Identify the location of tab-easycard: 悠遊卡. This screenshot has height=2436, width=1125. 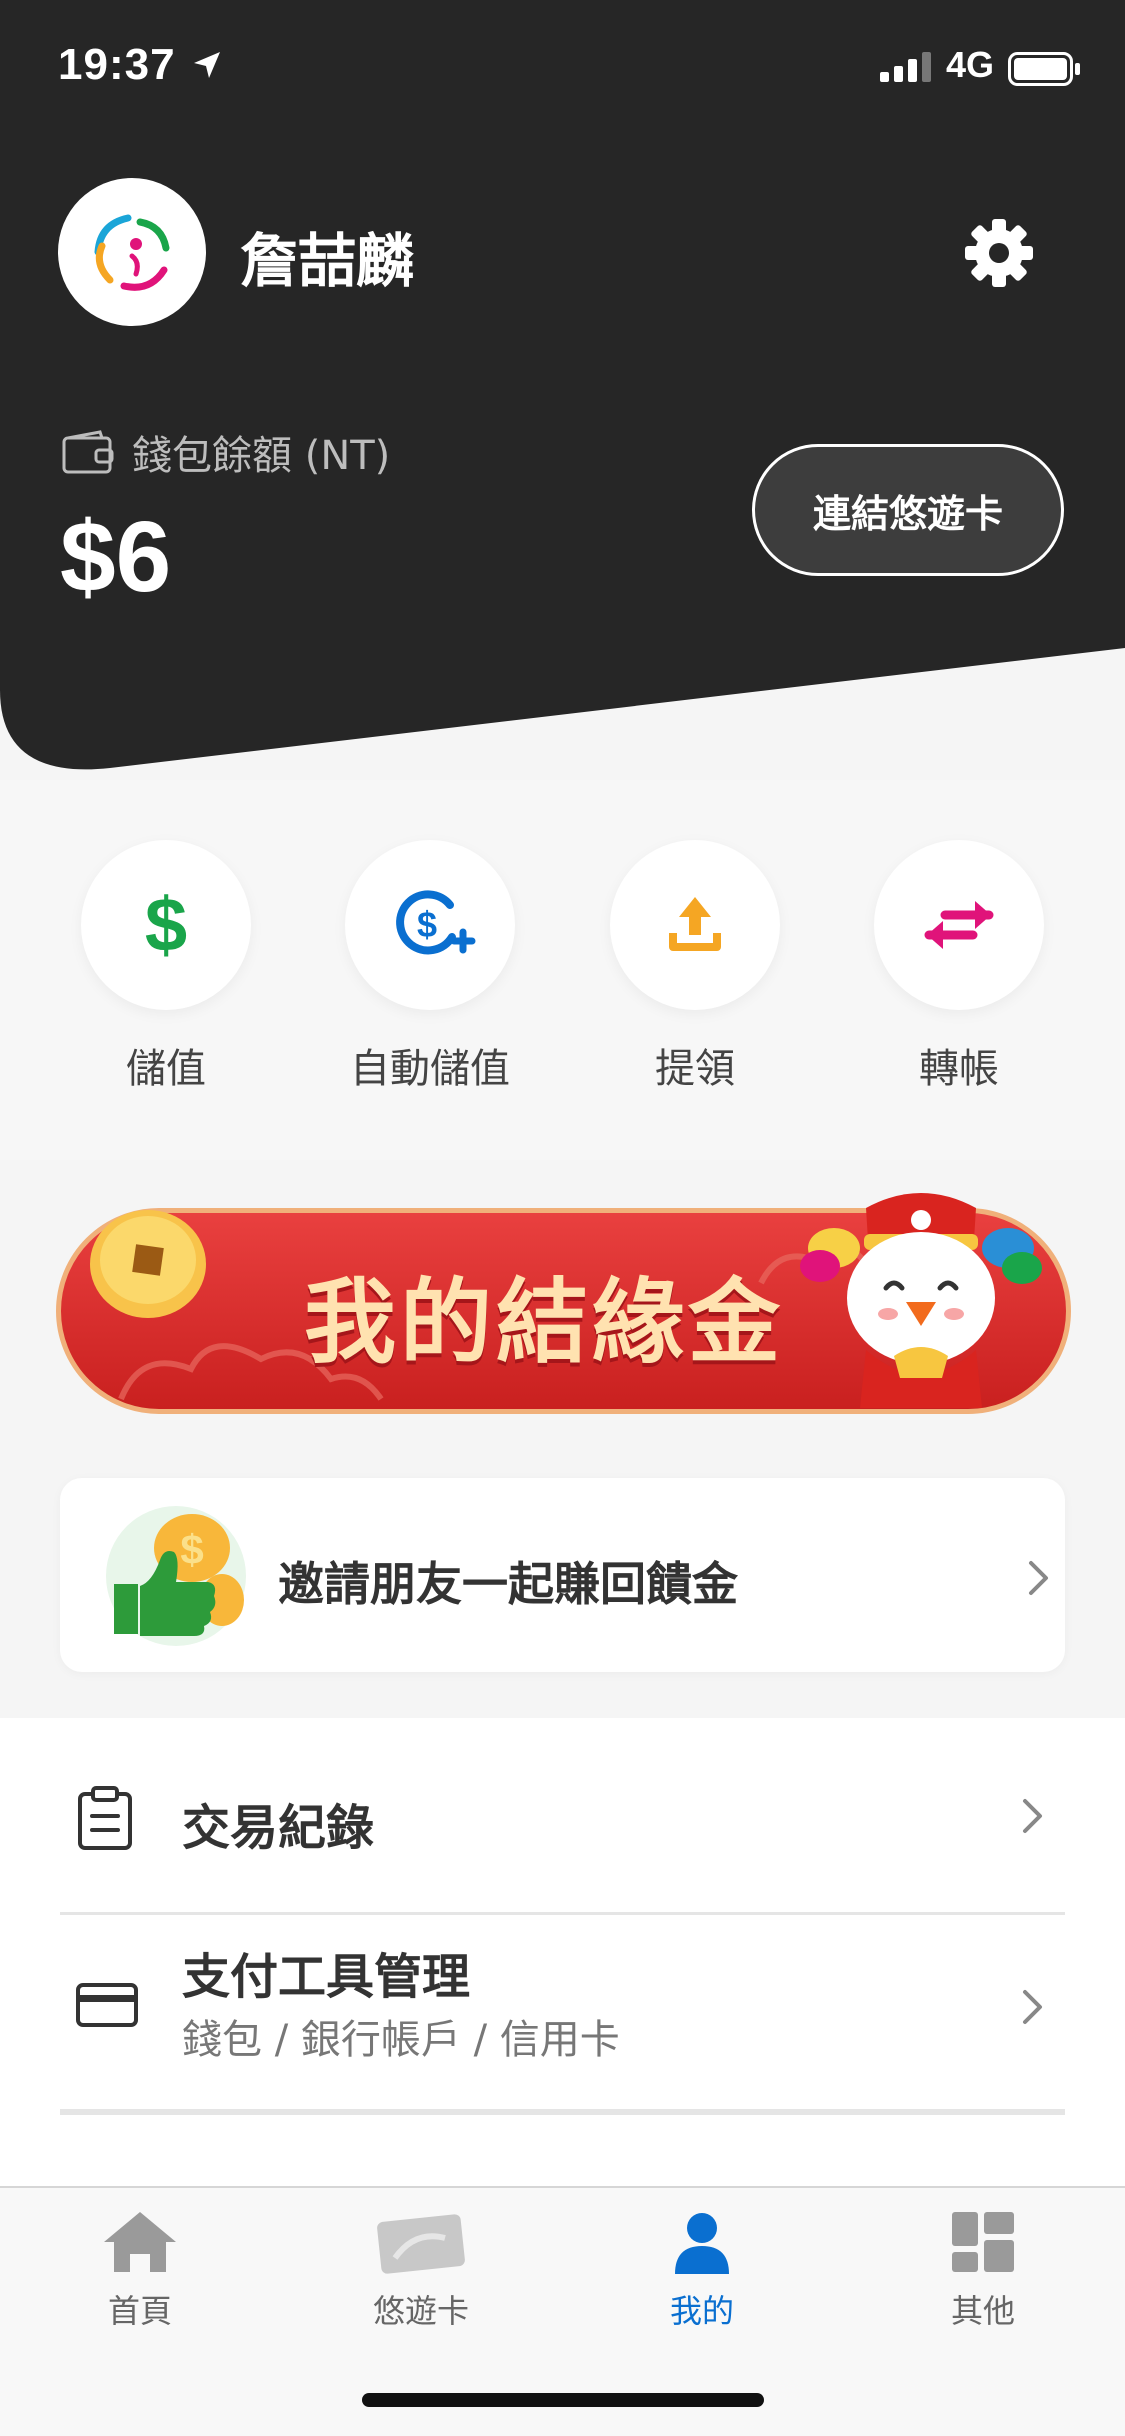
(421, 2271).